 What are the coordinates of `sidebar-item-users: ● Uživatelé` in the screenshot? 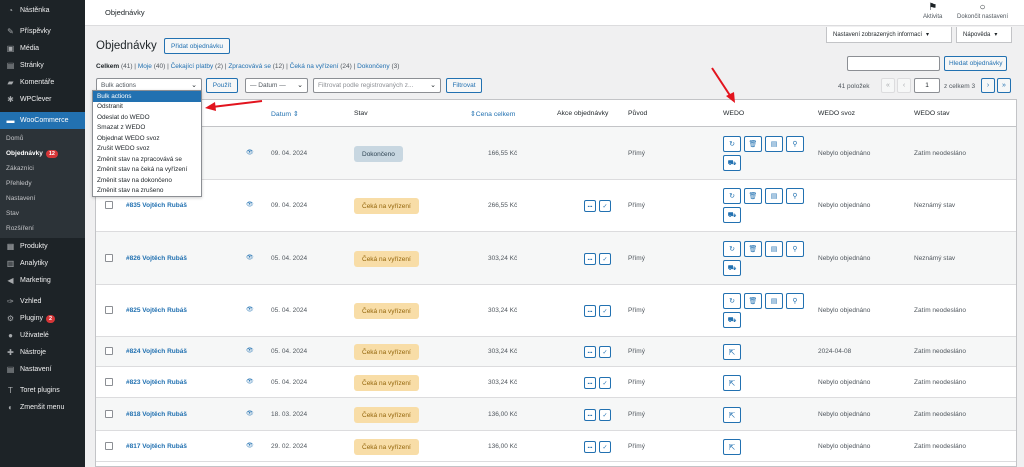 It's located at (42, 335).